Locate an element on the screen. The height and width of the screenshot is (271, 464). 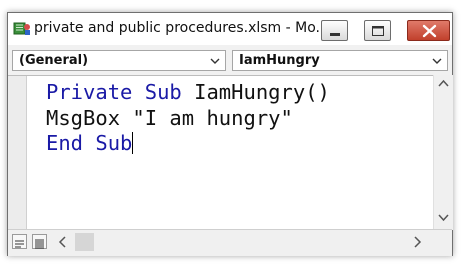
code-keyword: Private is located at coordinates (89, 92).